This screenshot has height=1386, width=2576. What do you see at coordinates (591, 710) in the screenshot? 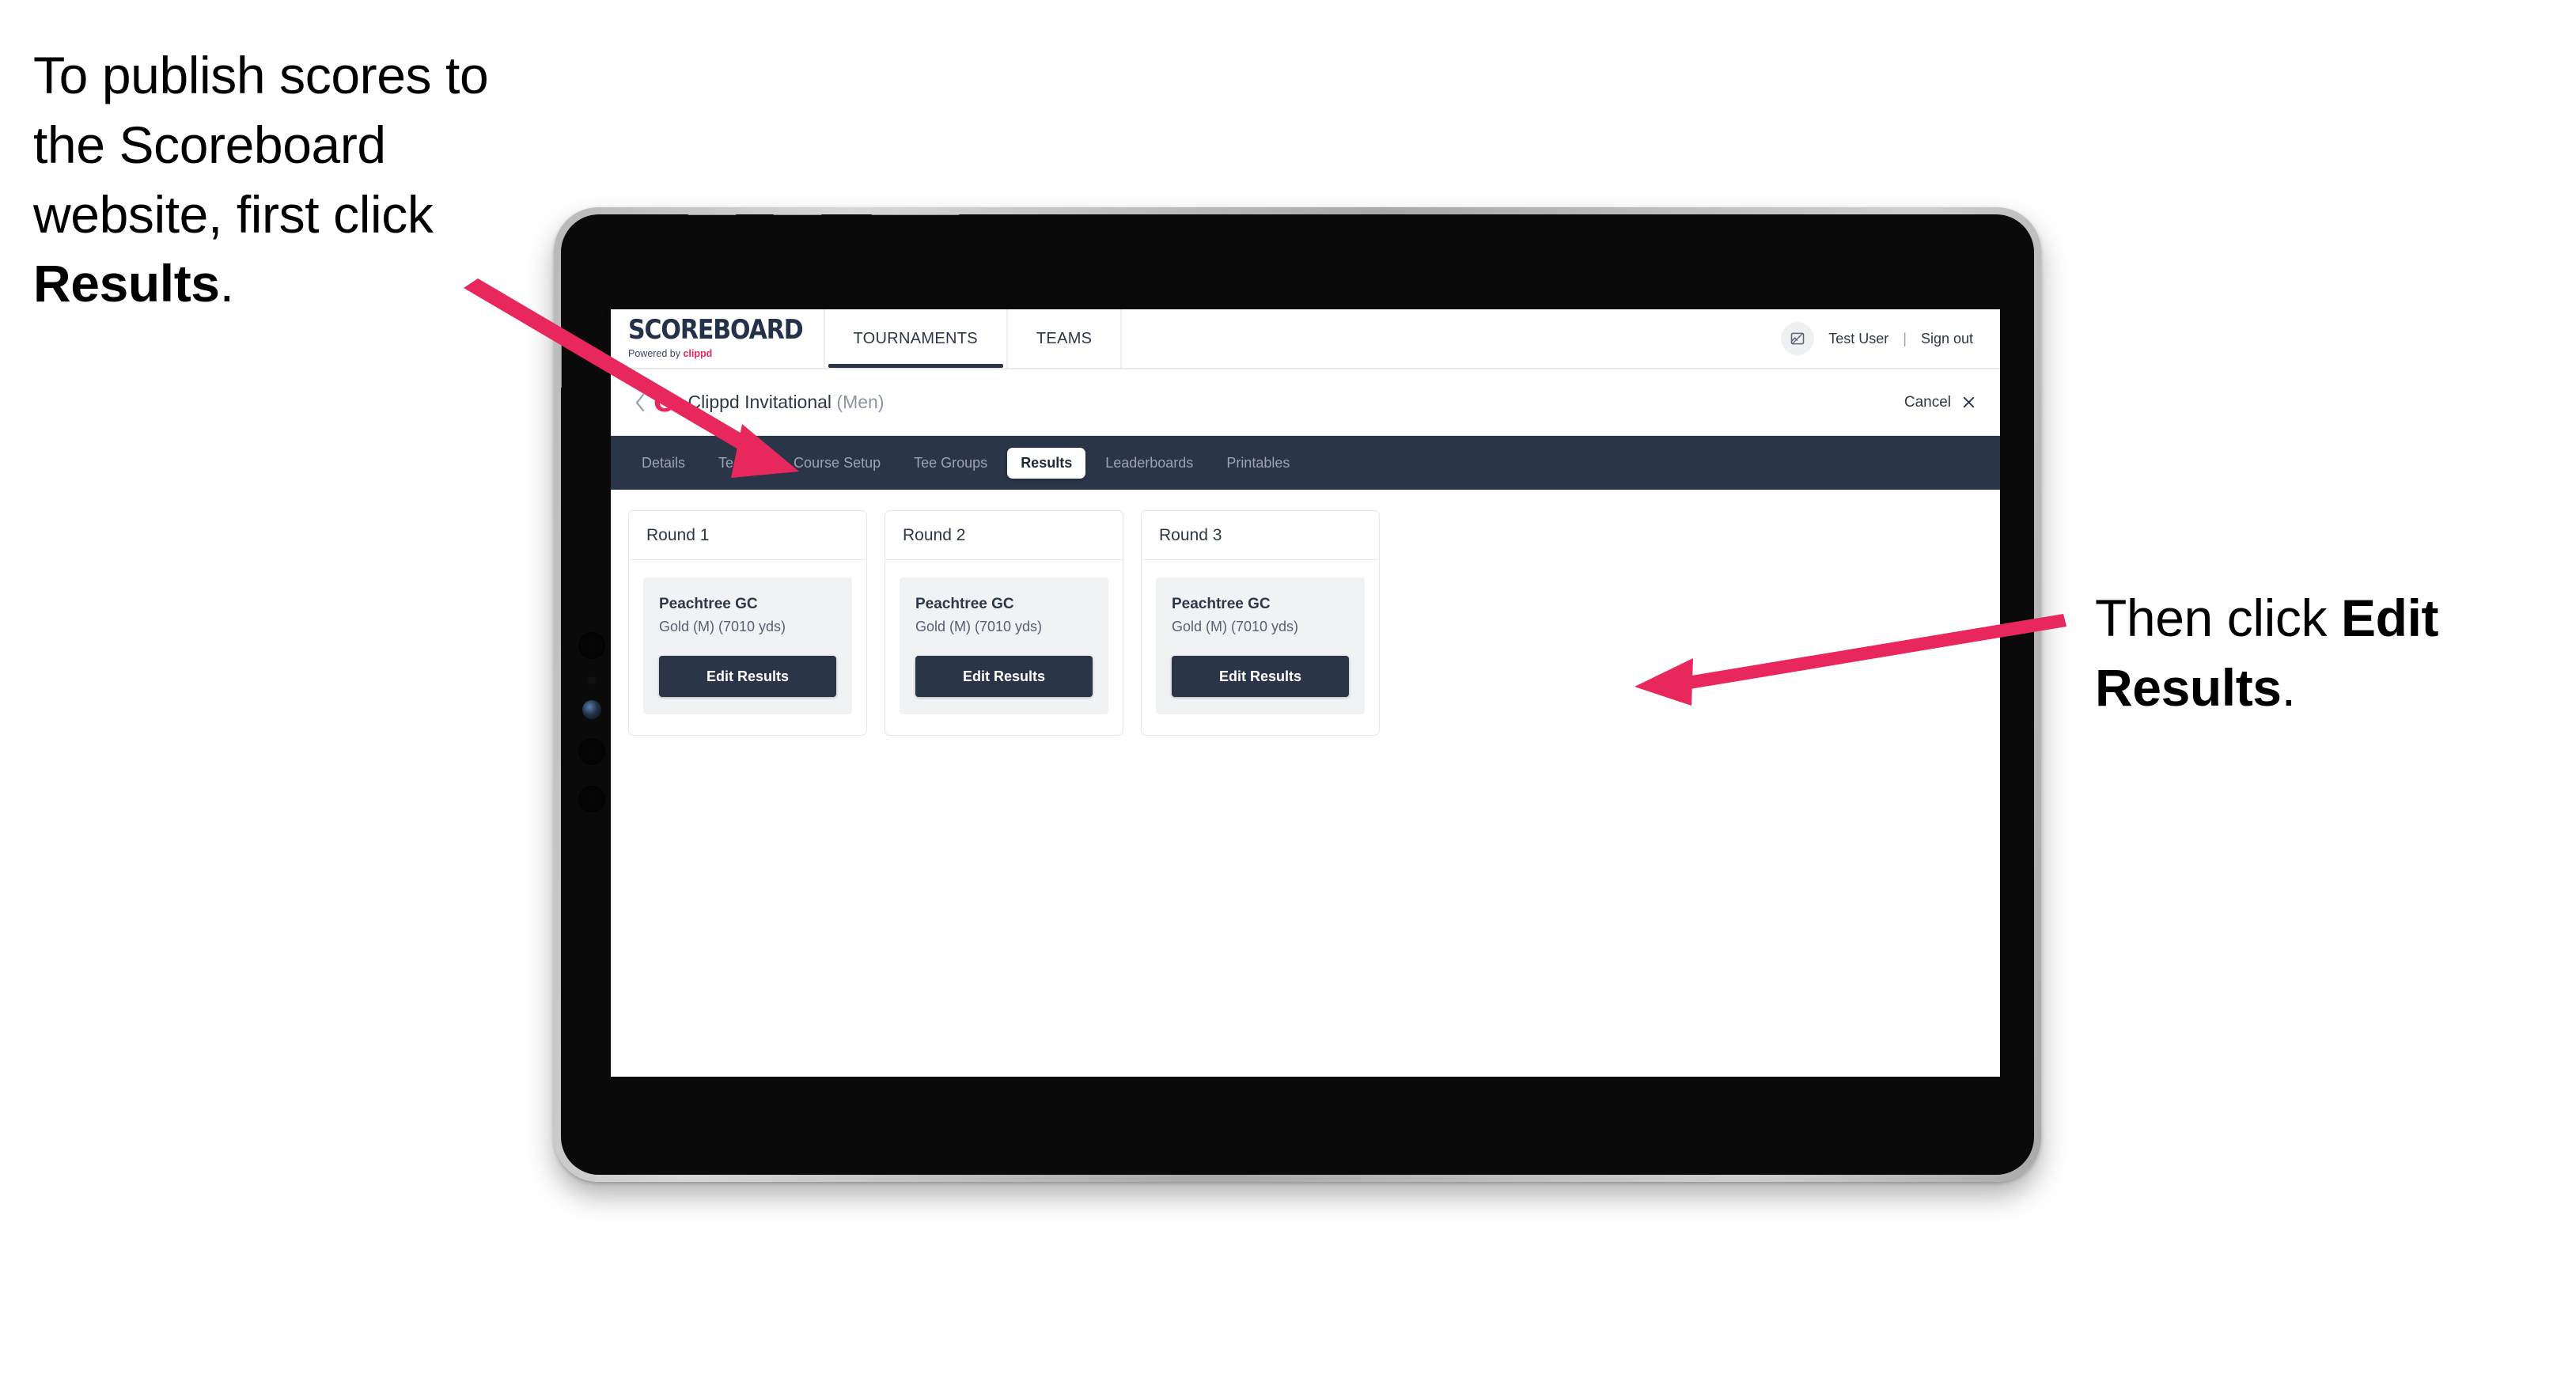
I see `camera-lens-secondary-icon` at bounding box center [591, 710].